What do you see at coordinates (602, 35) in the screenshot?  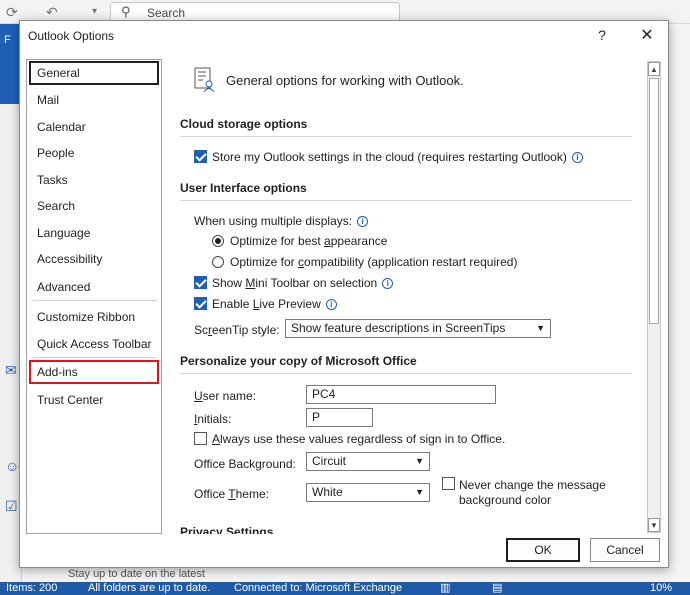 I see `help-button: ?` at bounding box center [602, 35].